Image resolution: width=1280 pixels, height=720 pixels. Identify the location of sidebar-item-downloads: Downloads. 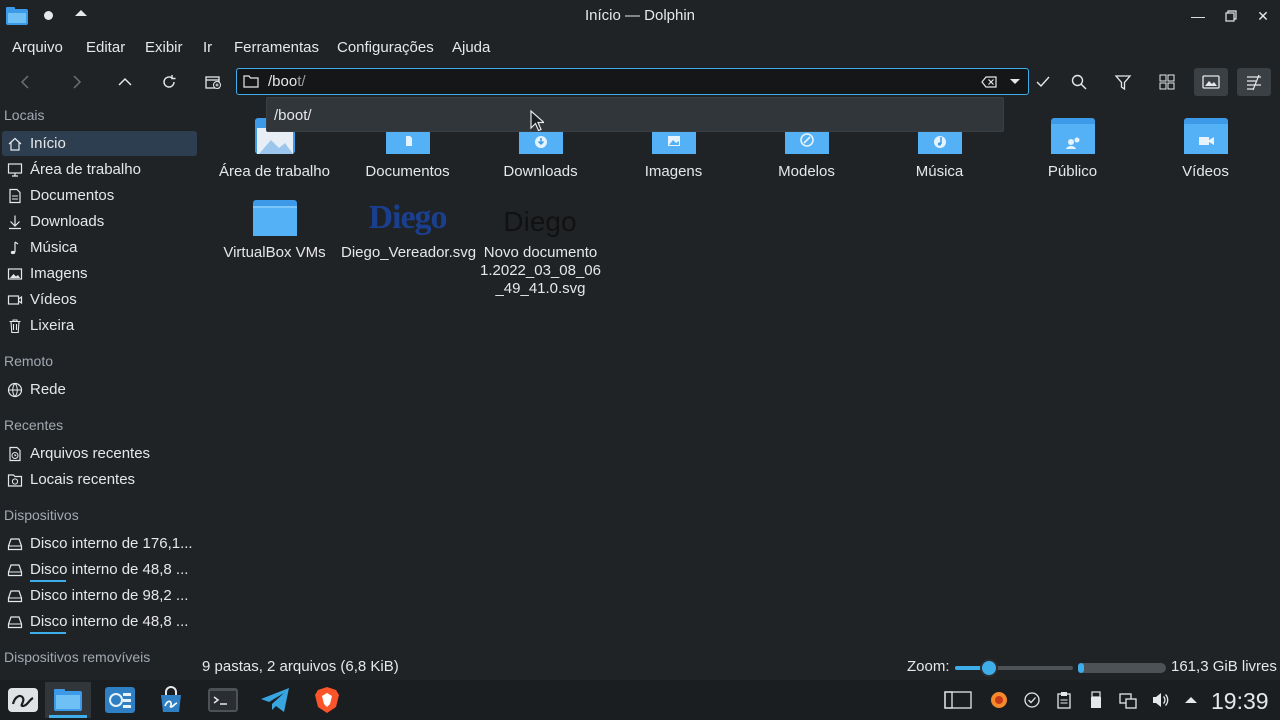
(99, 221).